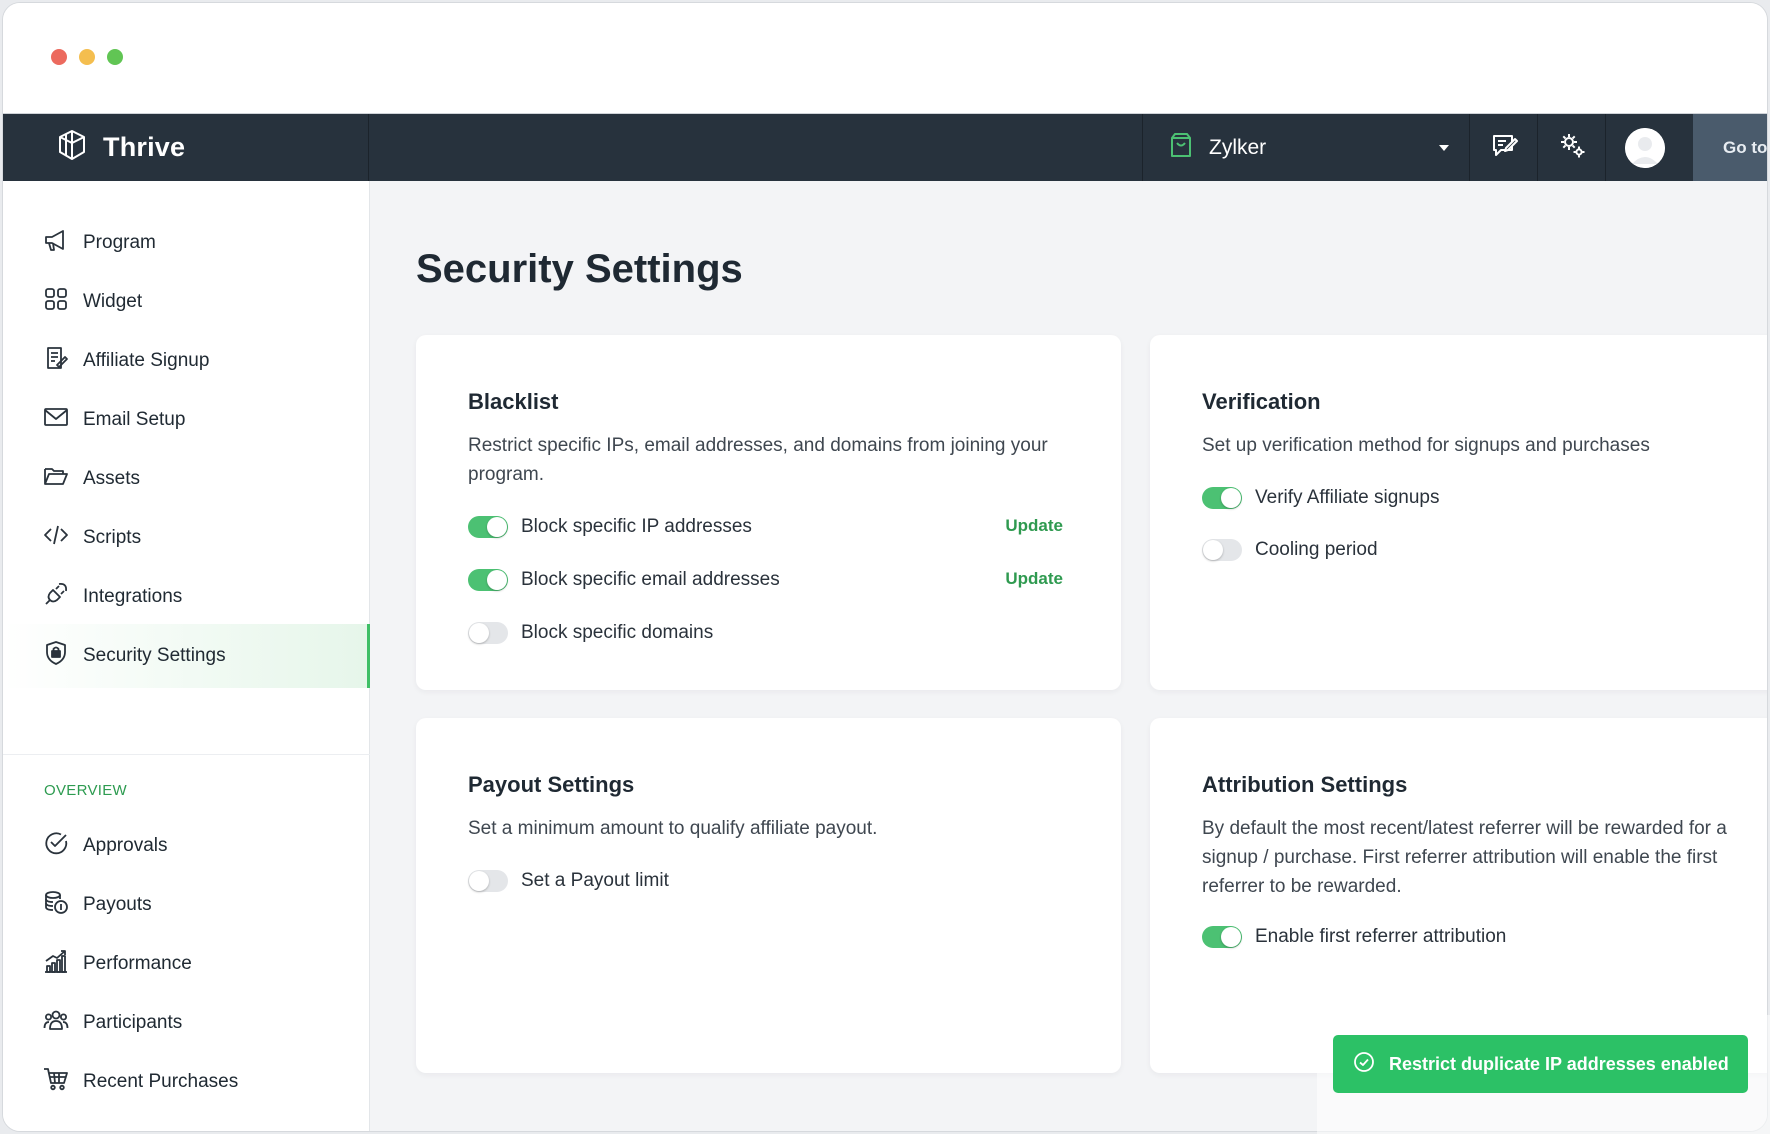  Describe the element at coordinates (63, 538) in the screenshot. I see `code-icon` at that location.